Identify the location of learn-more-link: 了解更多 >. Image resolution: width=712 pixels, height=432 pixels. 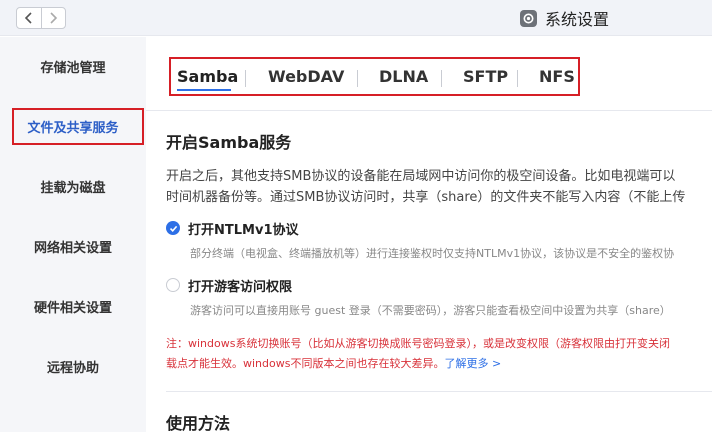
(472, 363).